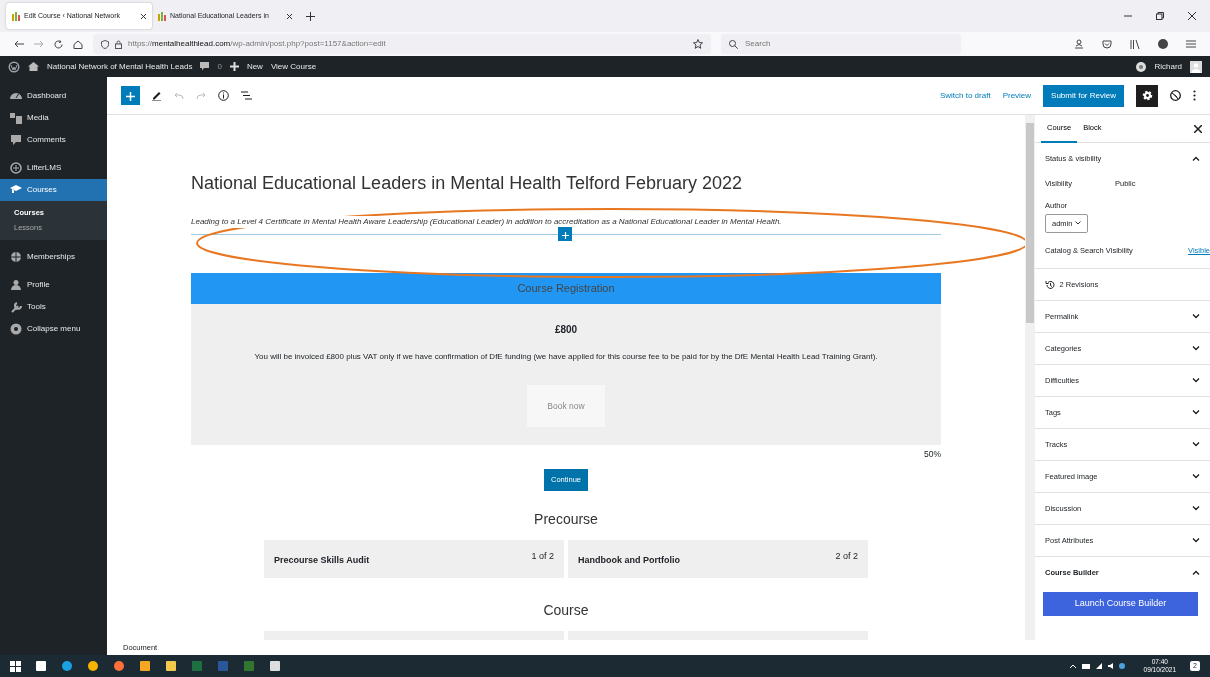 The width and height of the screenshot is (1210, 677). I want to click on collapse-icon, so click(16, 328).